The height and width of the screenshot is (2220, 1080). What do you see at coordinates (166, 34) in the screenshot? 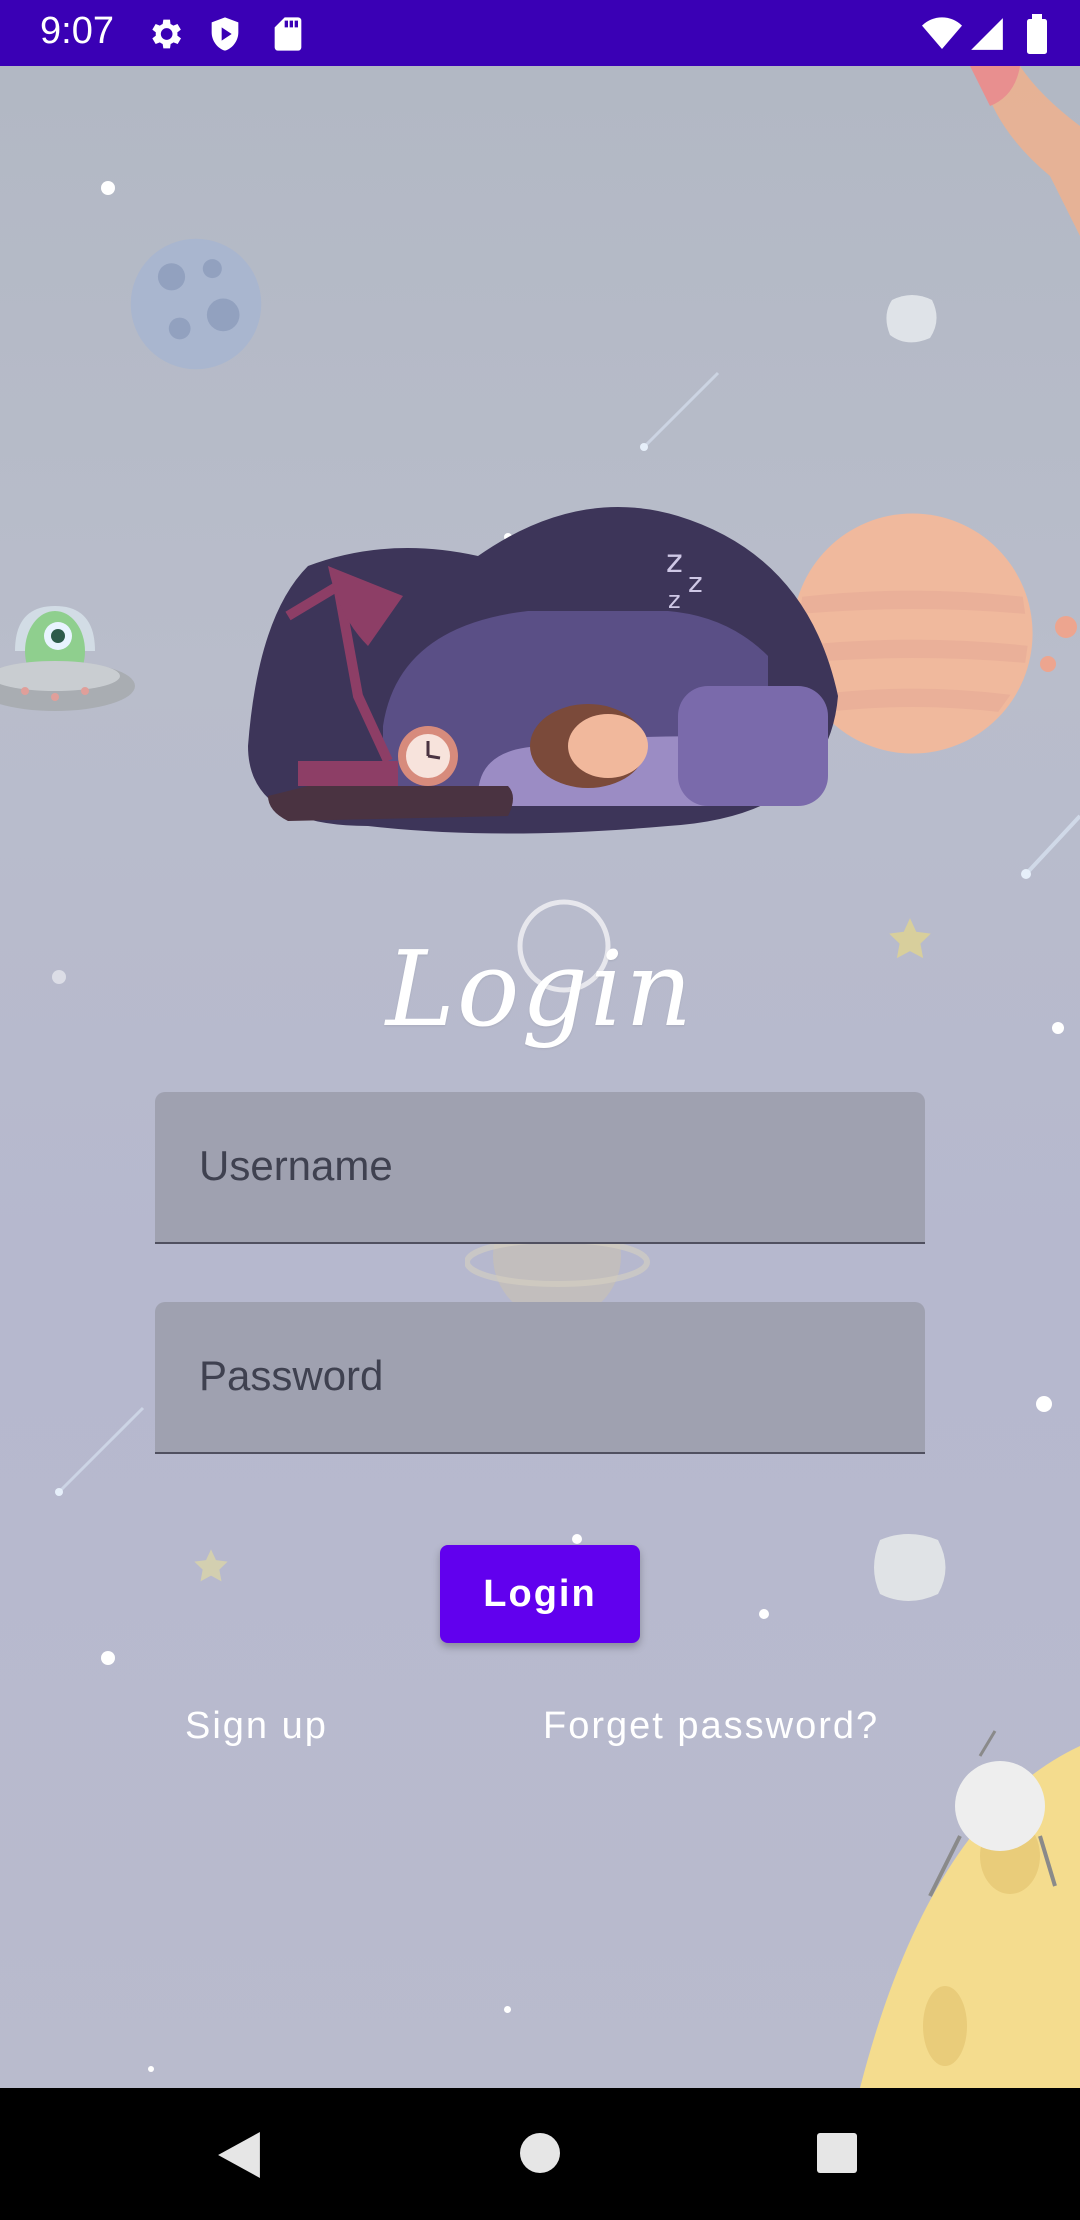
I see `gear-icon` at bounding box center [166, 34].